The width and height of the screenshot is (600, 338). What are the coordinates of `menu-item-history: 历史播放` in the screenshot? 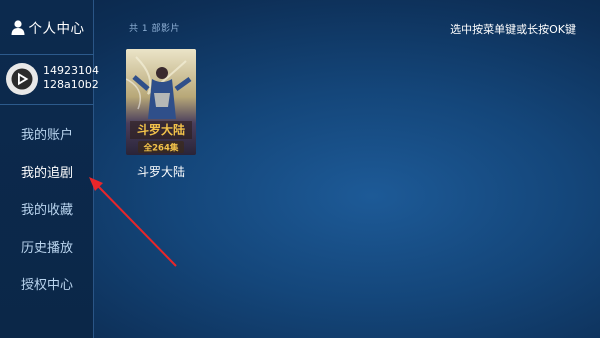 It's located at (47, 246).